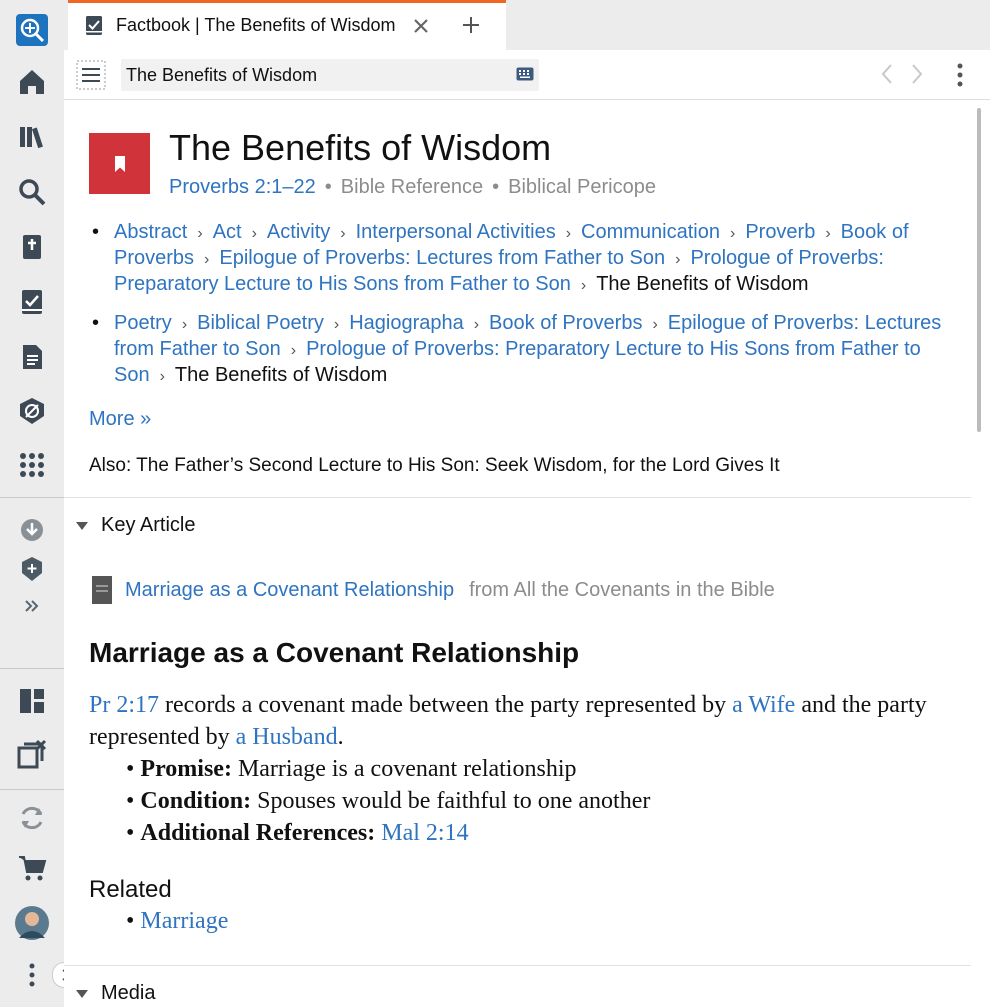  What do you see at coordinates (120, 419) in the screenshot?
I see `more-link: More »` at bounding box center [120, 419].